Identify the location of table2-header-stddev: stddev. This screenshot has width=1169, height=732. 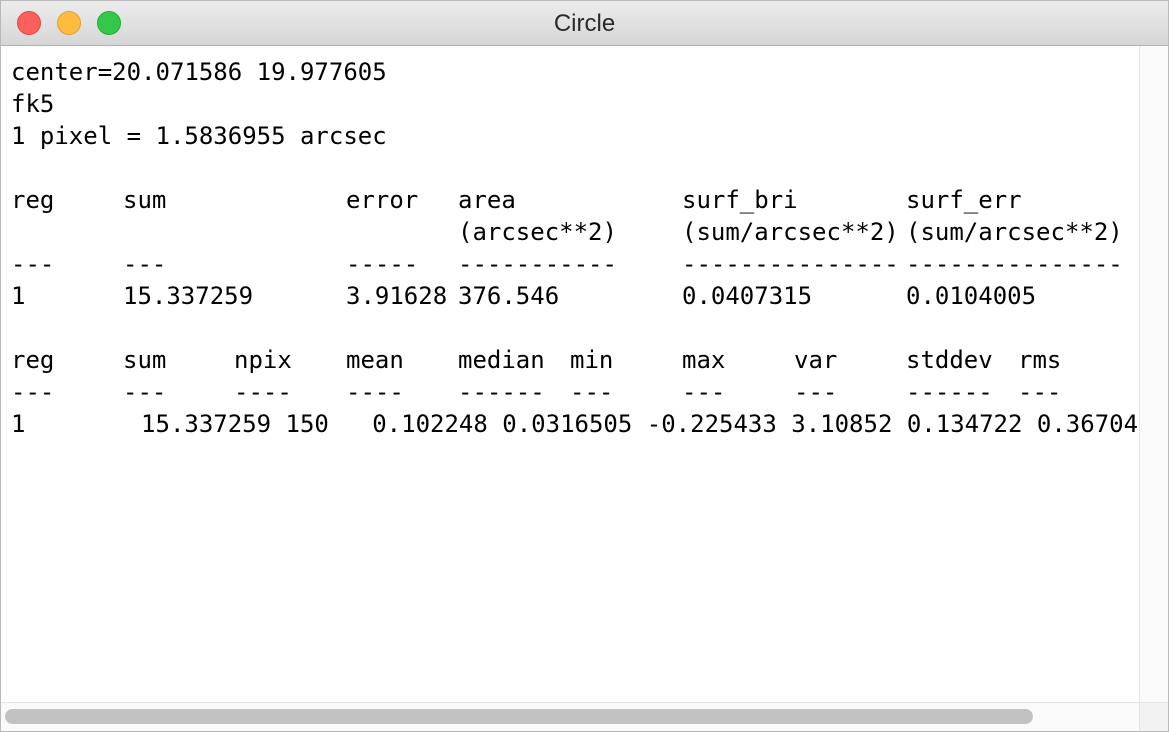
(949, 360).